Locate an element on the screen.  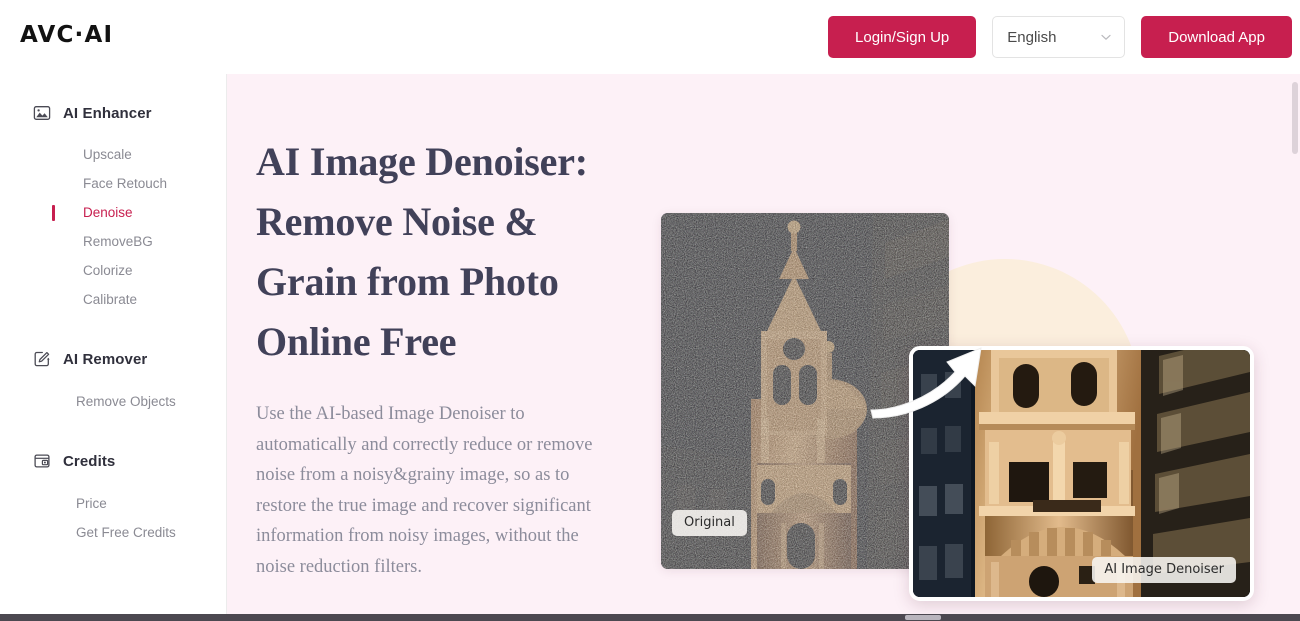
chevron-down-icon is located at coordinates (1106, 37).